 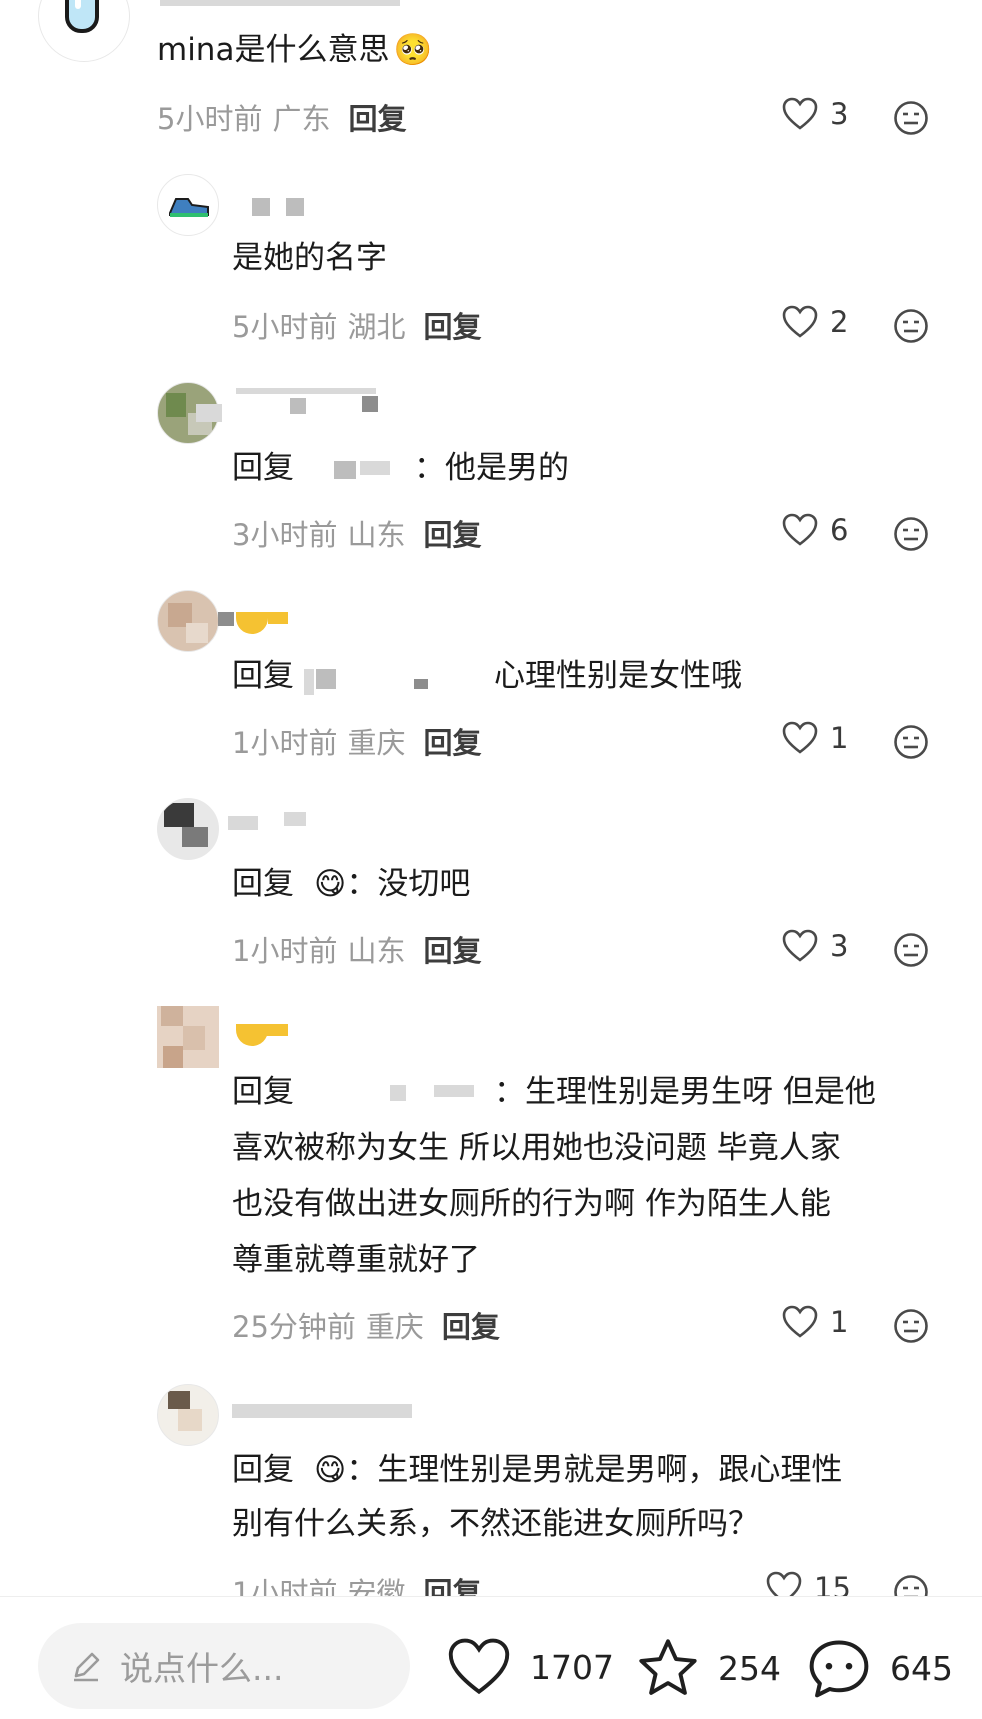 What do you see at coordinates (507, 468) in the screenshot?
I see `comment-body: 他是男的` at bounding box center [507, 468].